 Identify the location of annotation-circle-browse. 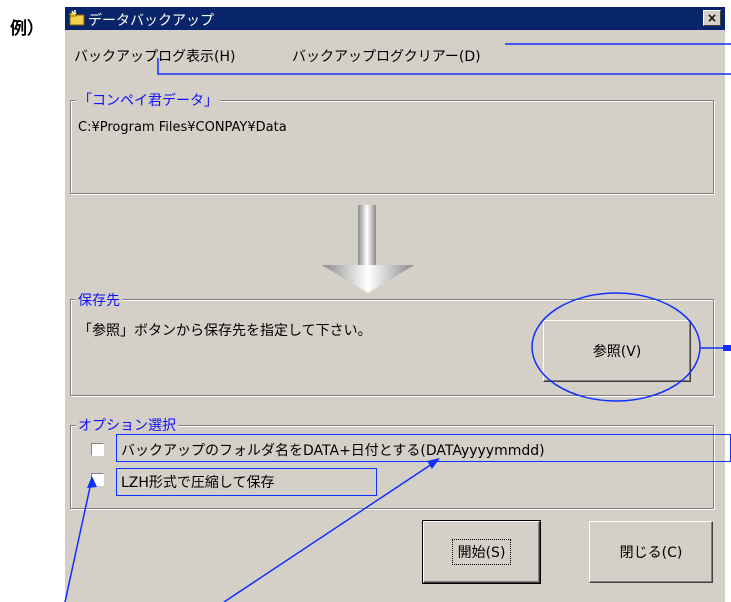
(616, 347).